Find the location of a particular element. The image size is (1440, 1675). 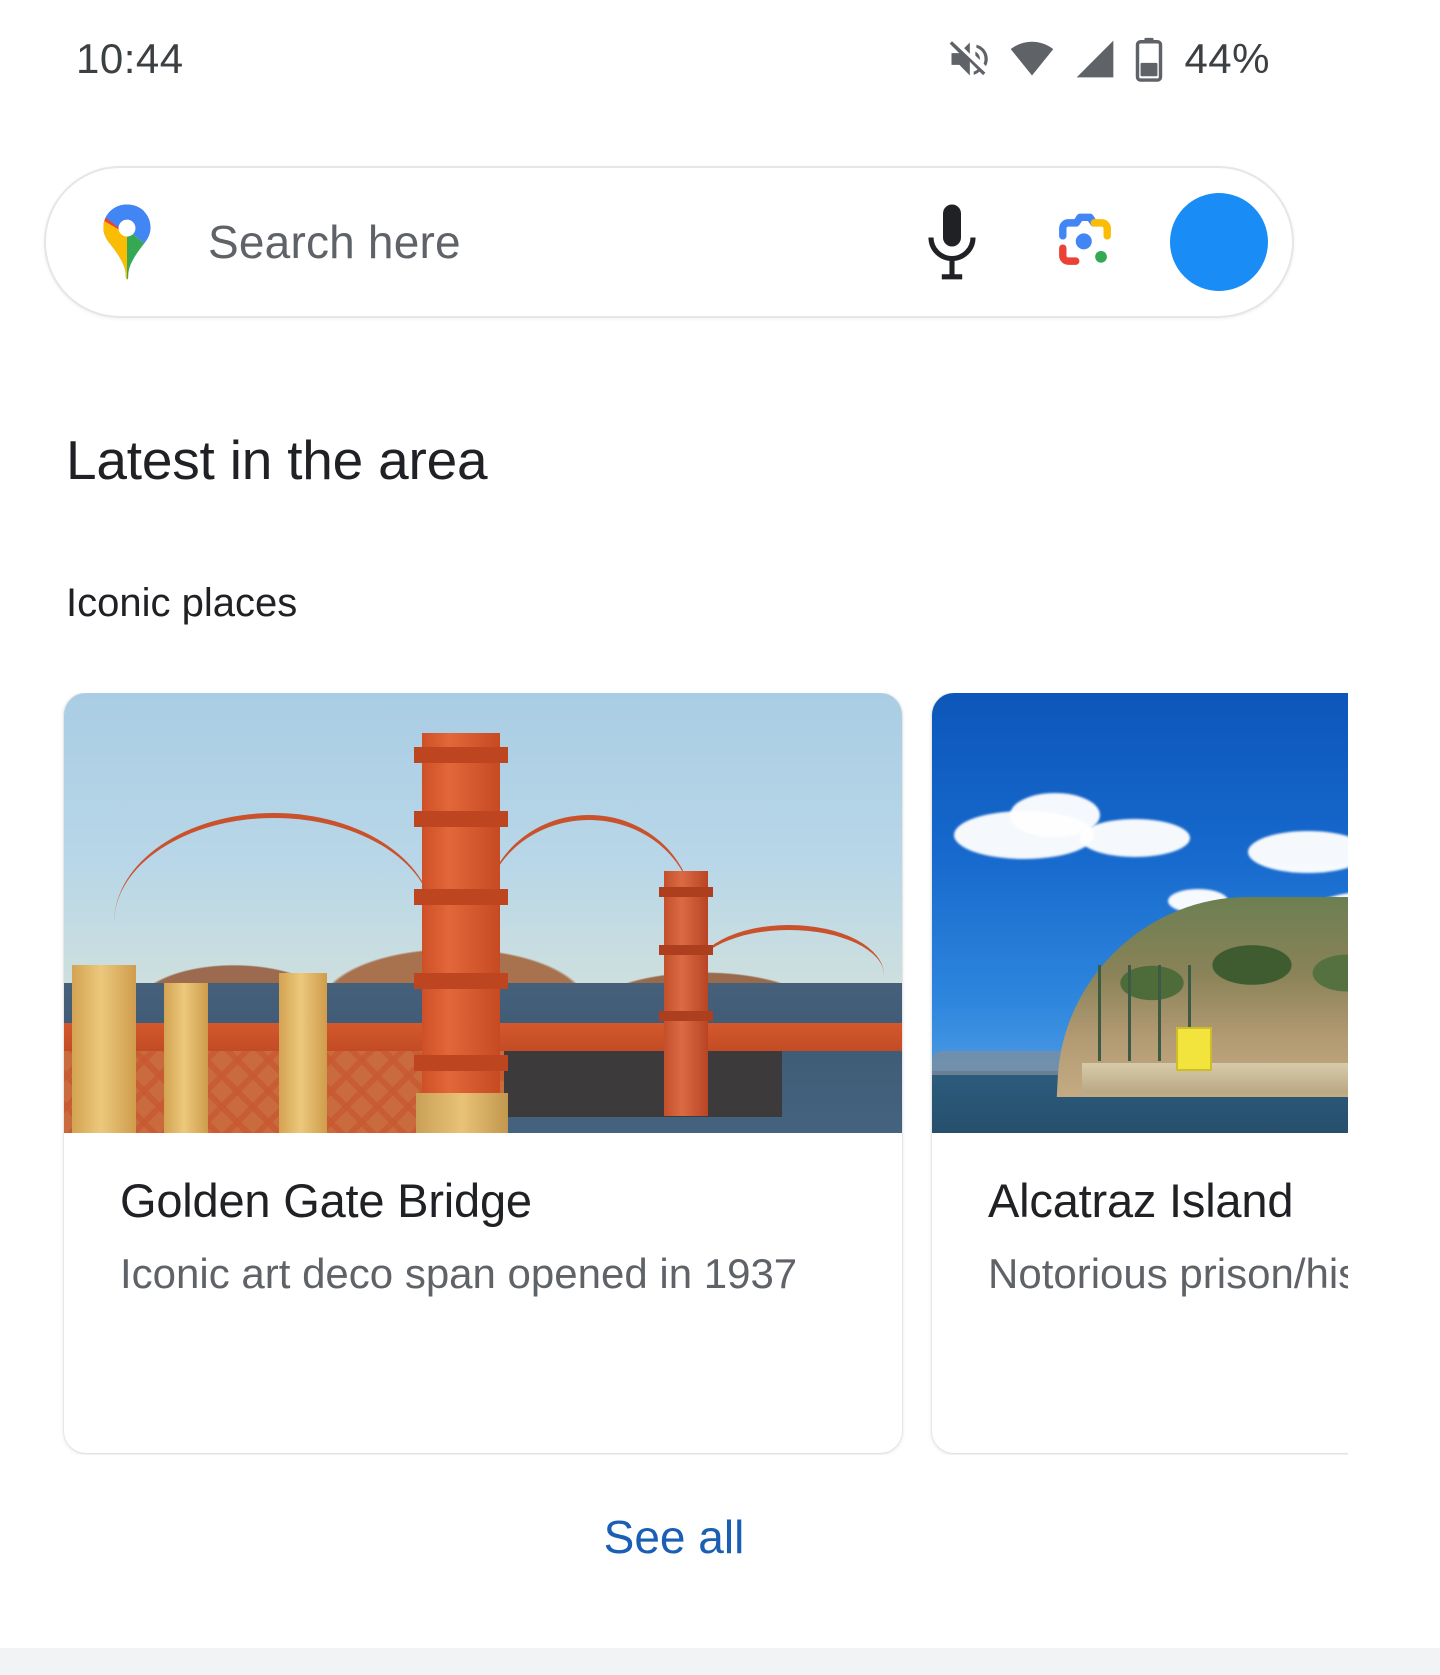

search-bar: Search here is located at coordinates (669, 242).